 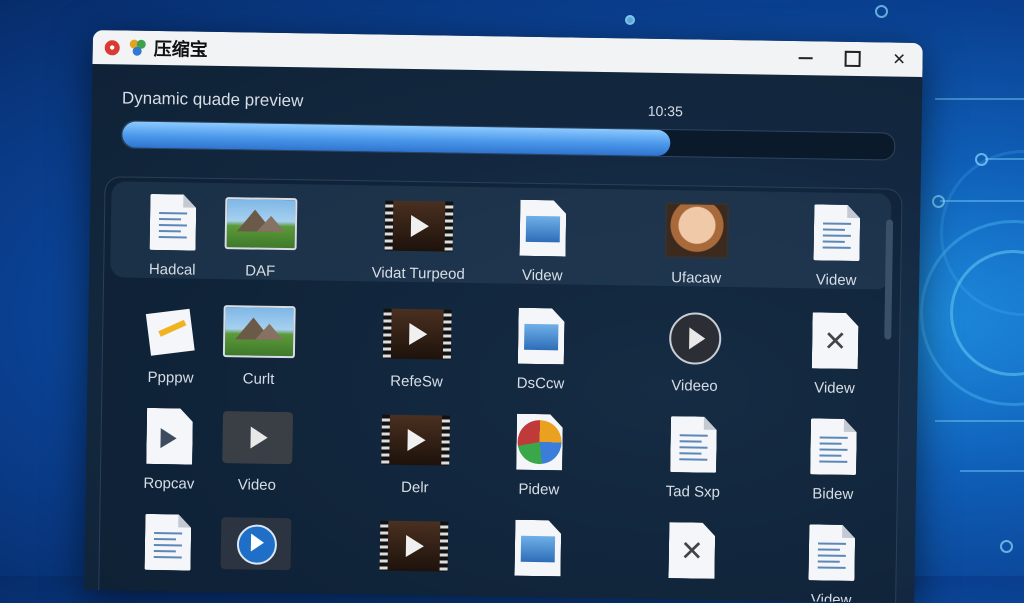 I want to click on file-grid-item-label: Ropcav, so click(x=169, y=483).